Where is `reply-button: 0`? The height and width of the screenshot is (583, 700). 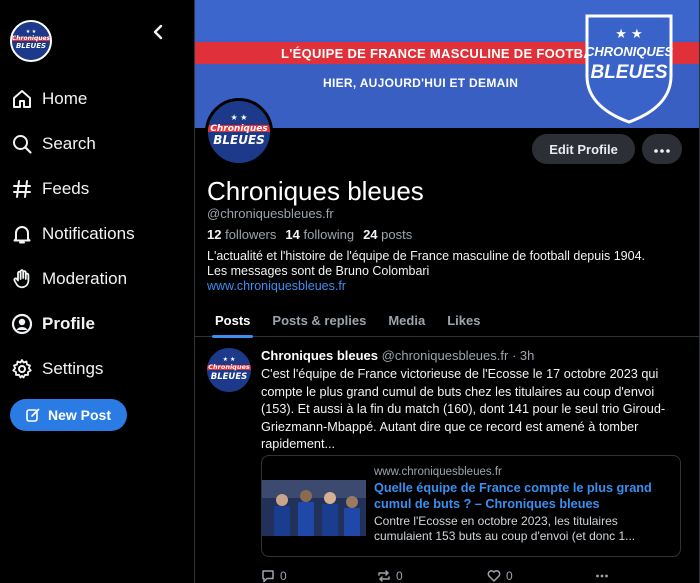 reply-button: 0 is located at coordinates (319, 575).